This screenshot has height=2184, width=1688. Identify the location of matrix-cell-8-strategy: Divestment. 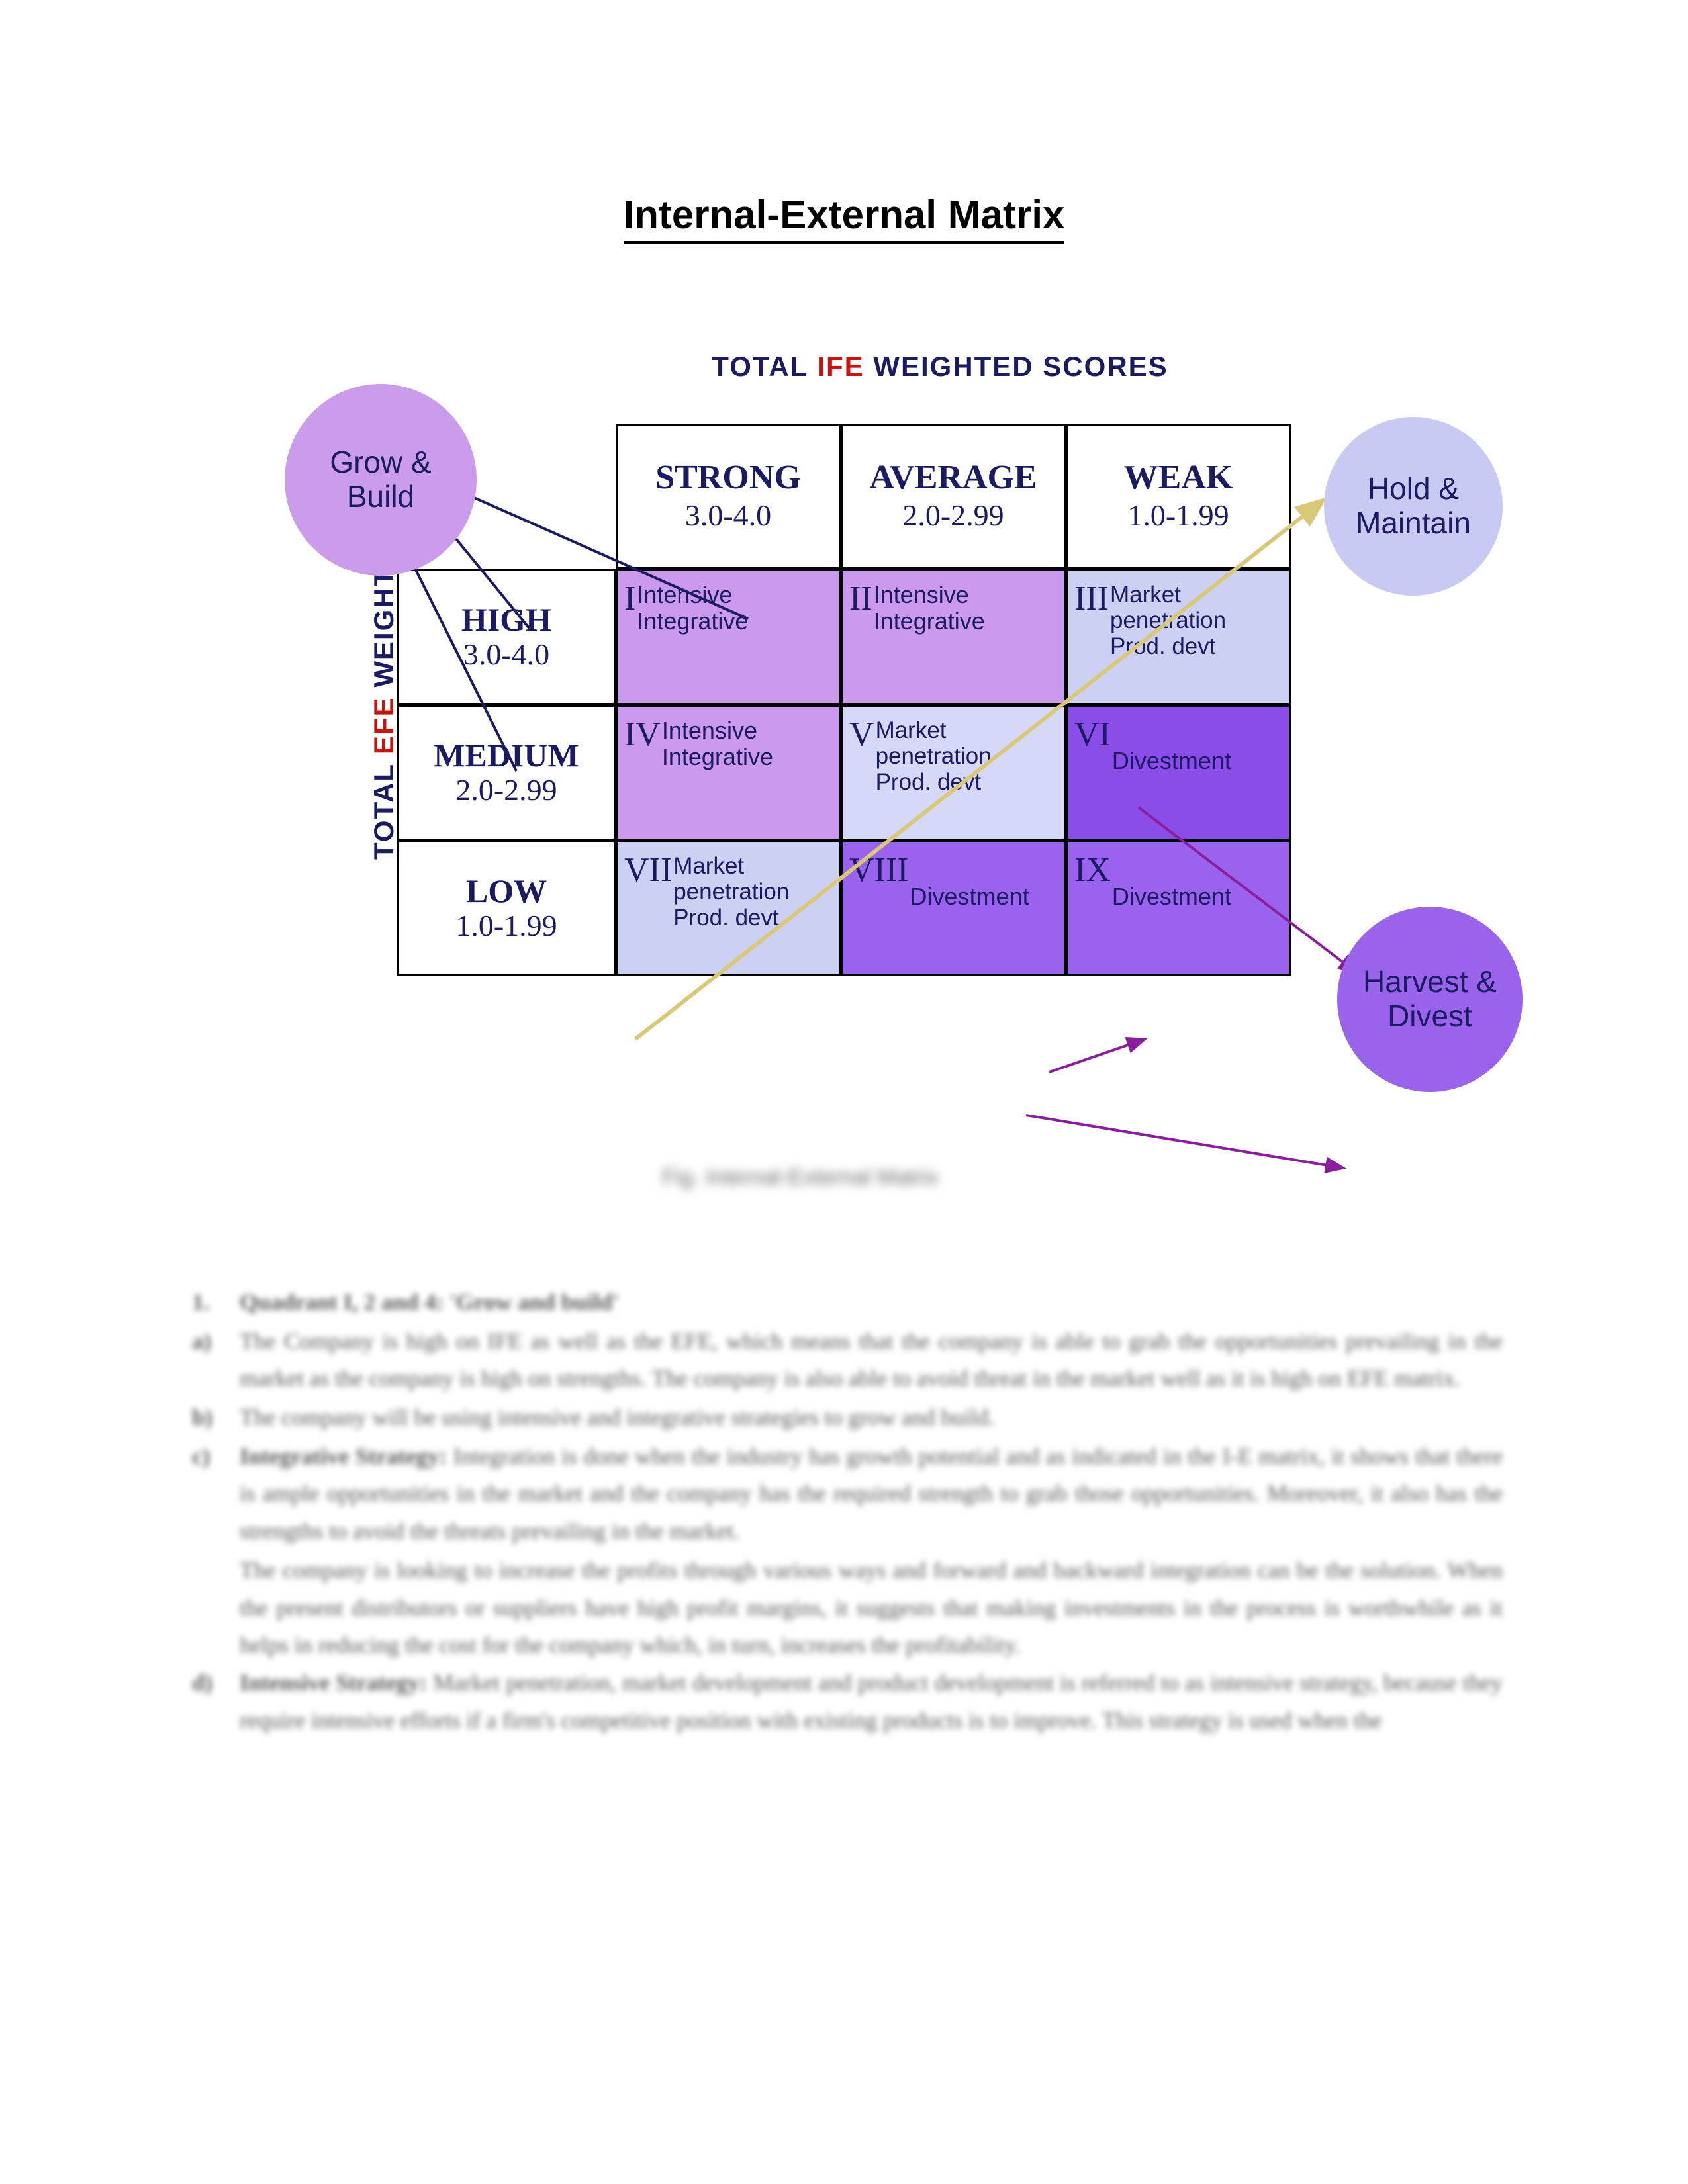
(969, 896).